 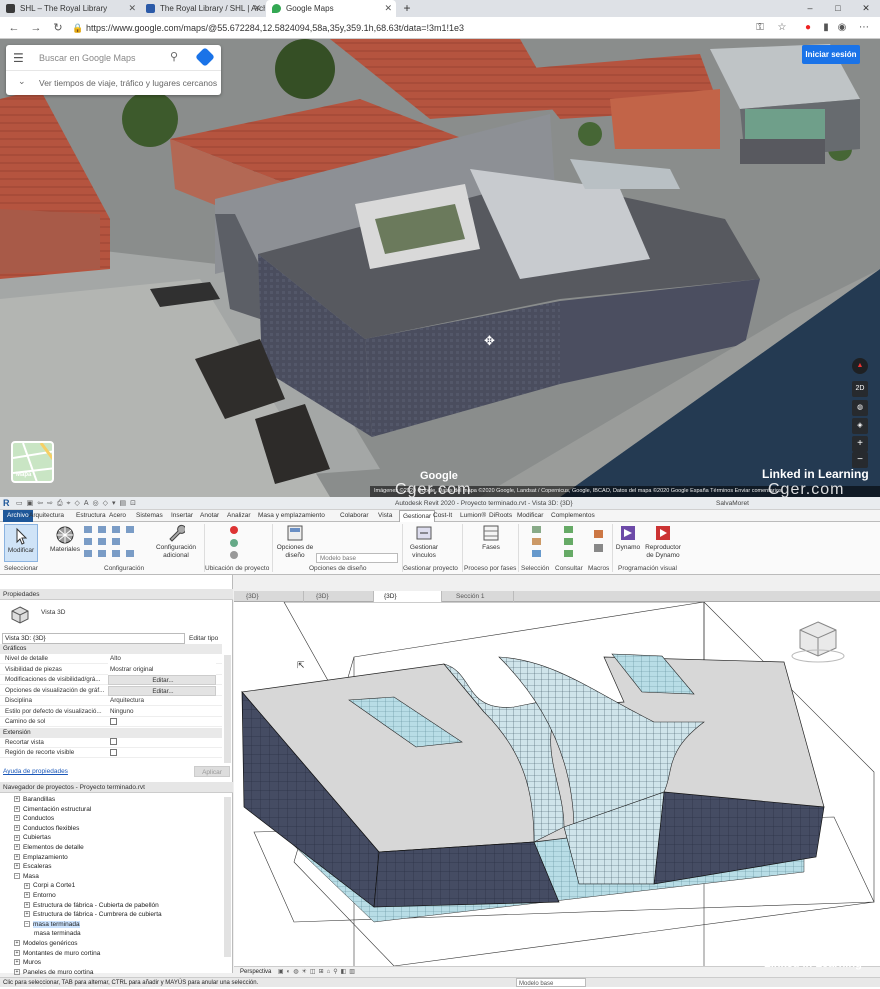 What do you see at coordinates (111, 649) in the screenshot?
I see `property-category: Gráficos` at bounding box center [111, 649].